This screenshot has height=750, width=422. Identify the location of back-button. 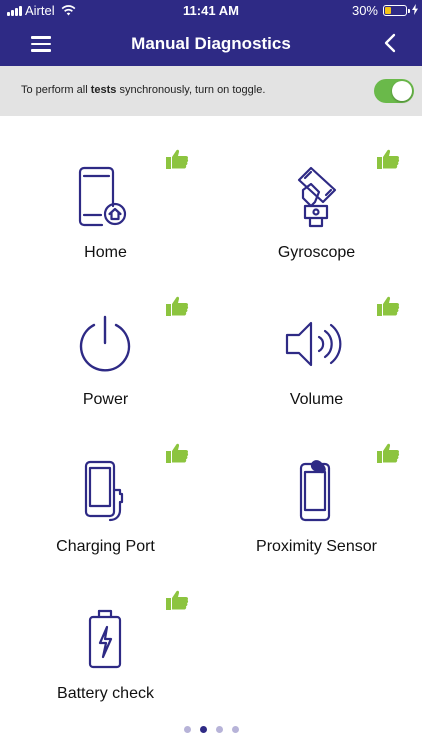
(390, 43).